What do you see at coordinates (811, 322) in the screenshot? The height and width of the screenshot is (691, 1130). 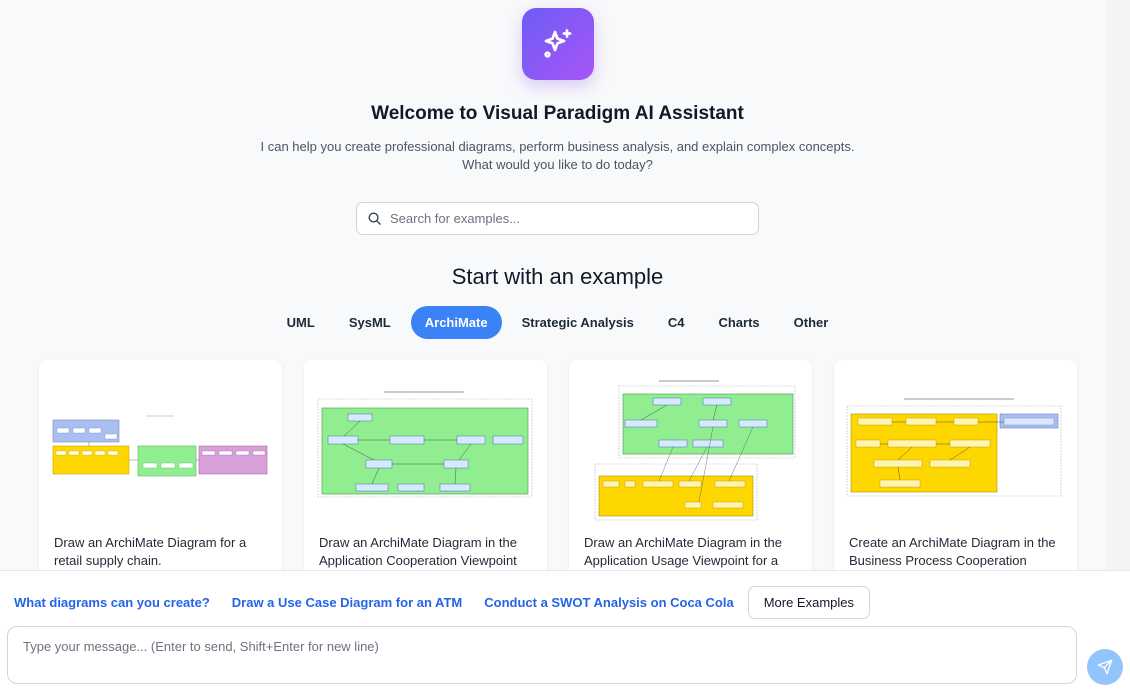 I see `tab-other: Other` at bounding box center [811, 322].